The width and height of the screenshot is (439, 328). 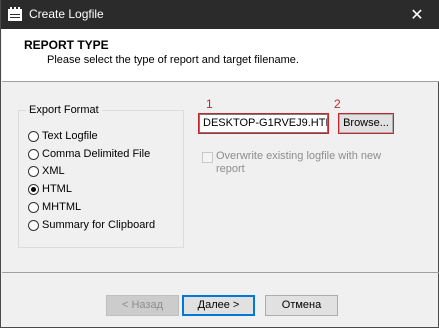 I want to click on radio-xml: XML, so click(x=46, y=171).